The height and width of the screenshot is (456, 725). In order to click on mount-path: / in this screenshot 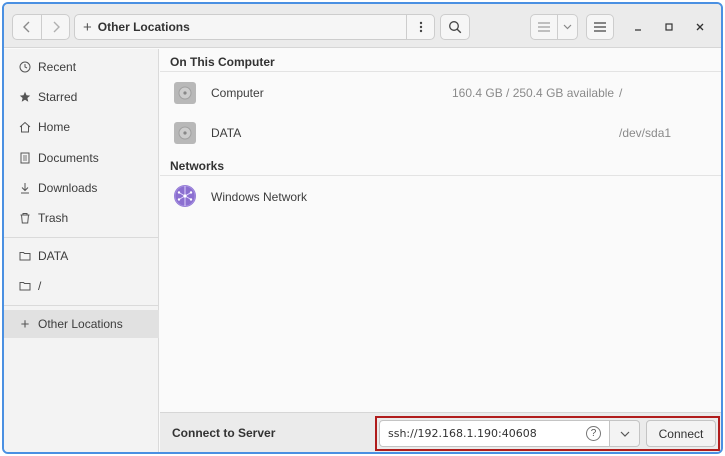, I will do `click(621, 93)`.